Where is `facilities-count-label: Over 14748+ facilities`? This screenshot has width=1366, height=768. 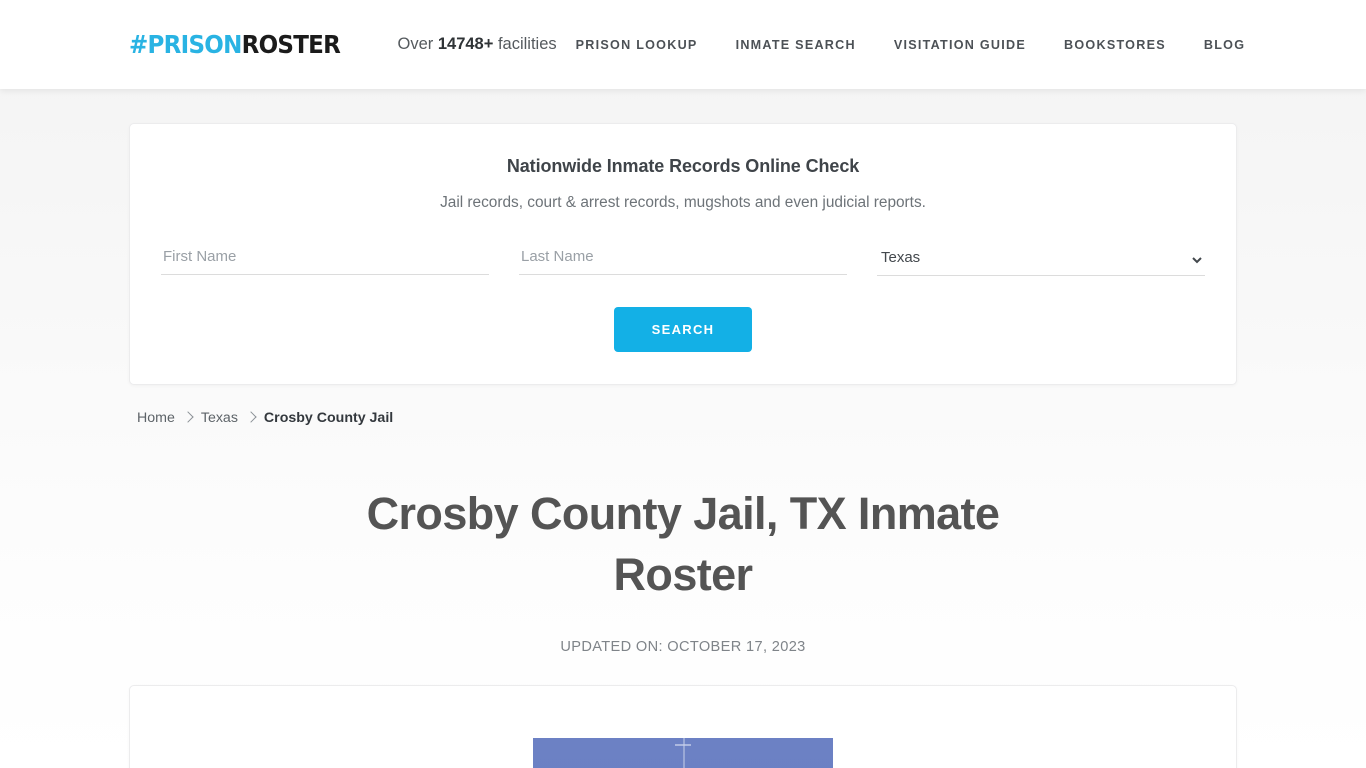 facilities-count-label: Over 14748+ facilities is located at coordinates (477, 44).